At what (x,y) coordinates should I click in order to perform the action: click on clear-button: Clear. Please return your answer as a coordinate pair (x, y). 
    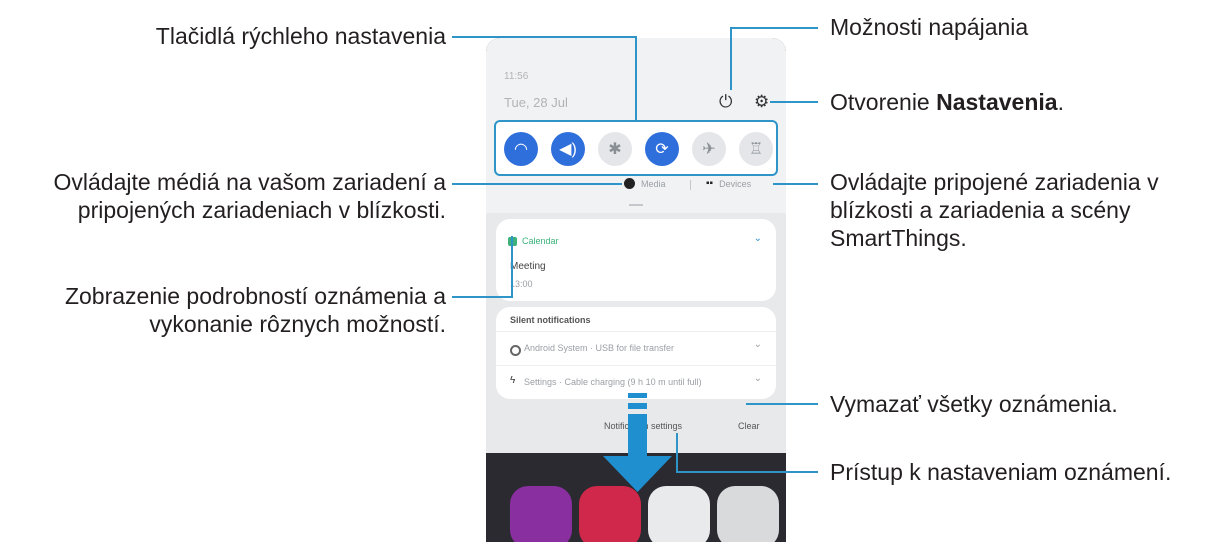
    Looking at the image, I should click on (749, 426).